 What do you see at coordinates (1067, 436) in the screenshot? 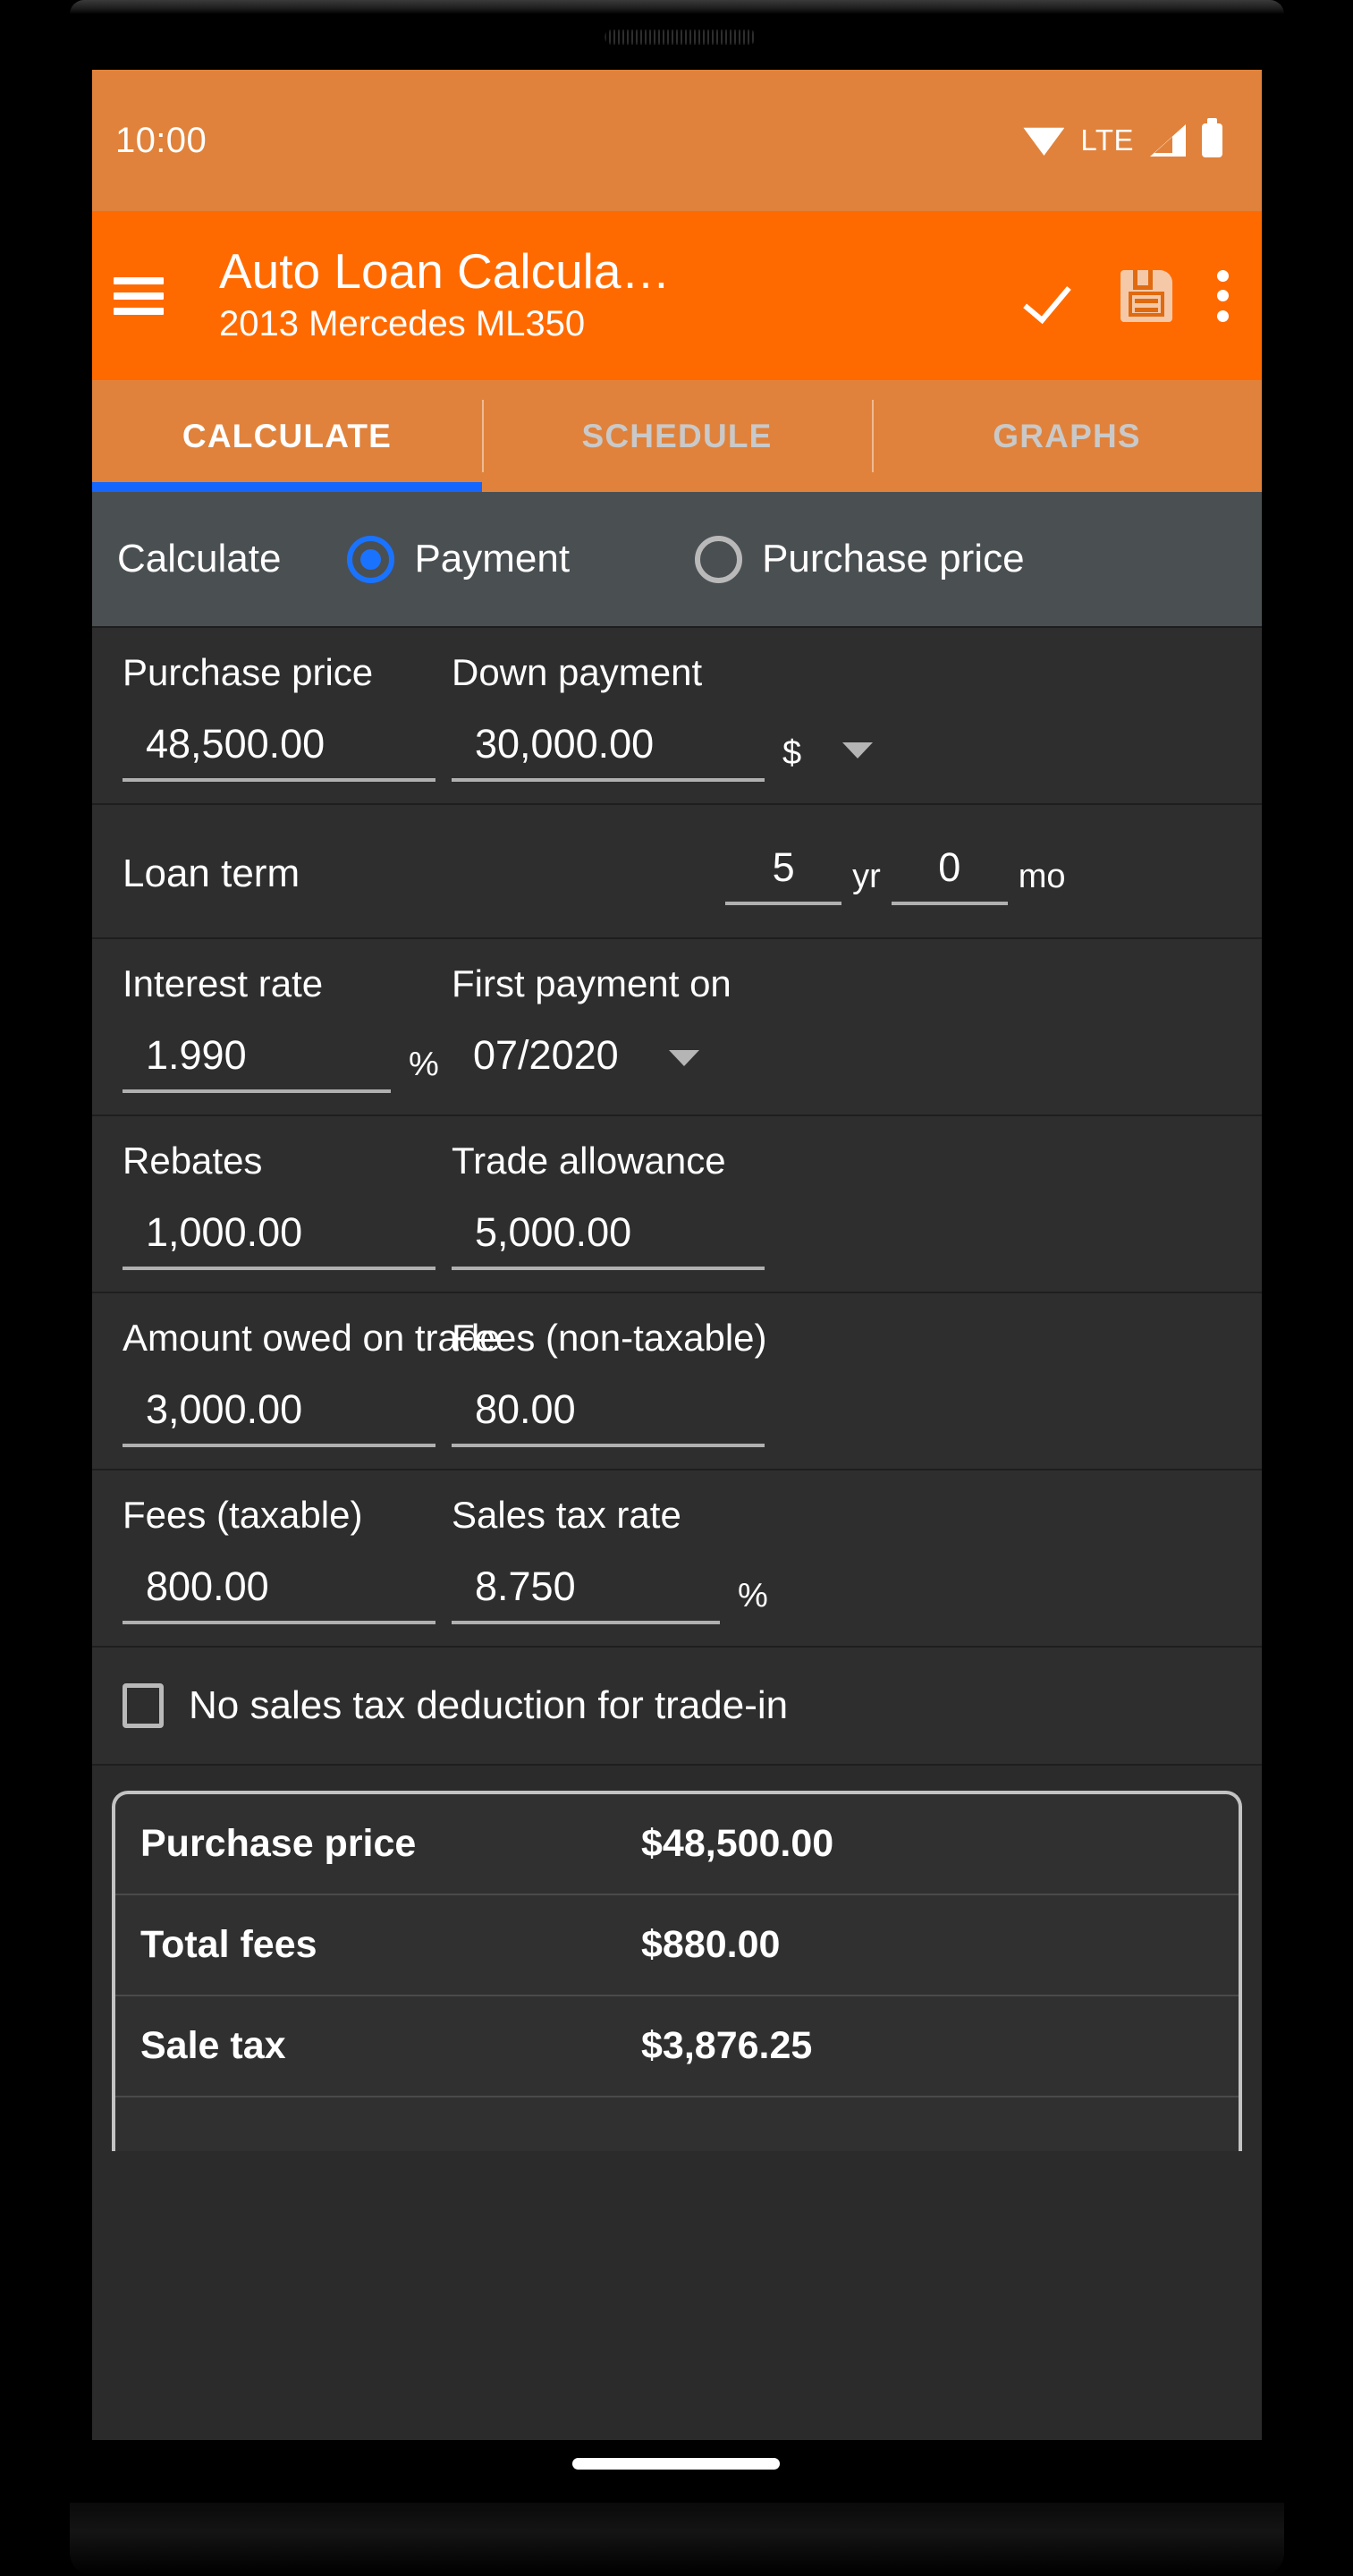
I see `tab-graphs: GRAPHS` at bounding box center [1067, 436].